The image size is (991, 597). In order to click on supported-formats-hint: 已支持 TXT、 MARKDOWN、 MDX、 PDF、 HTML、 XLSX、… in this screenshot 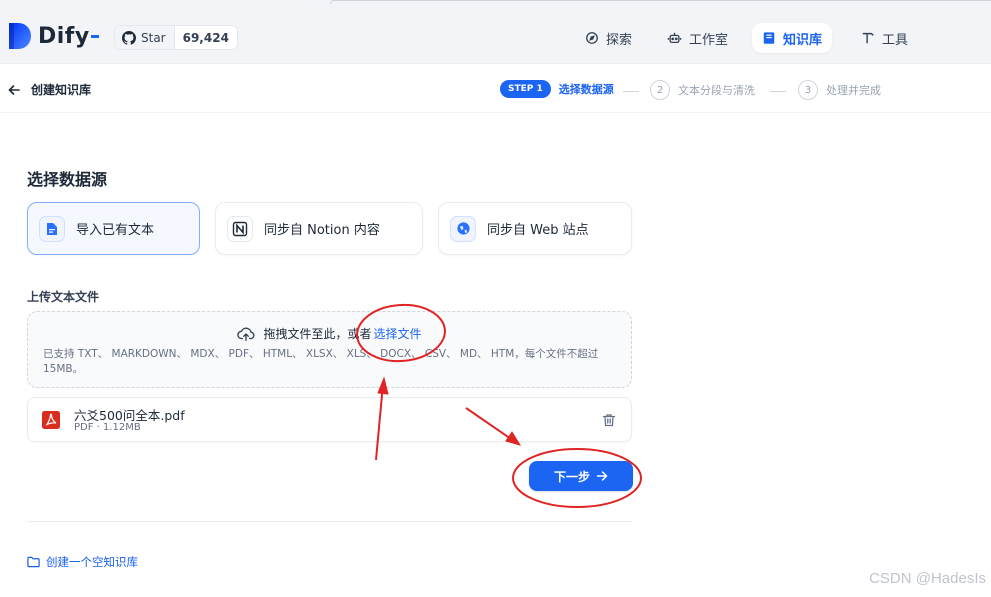, I will do `click(321, 361)`.